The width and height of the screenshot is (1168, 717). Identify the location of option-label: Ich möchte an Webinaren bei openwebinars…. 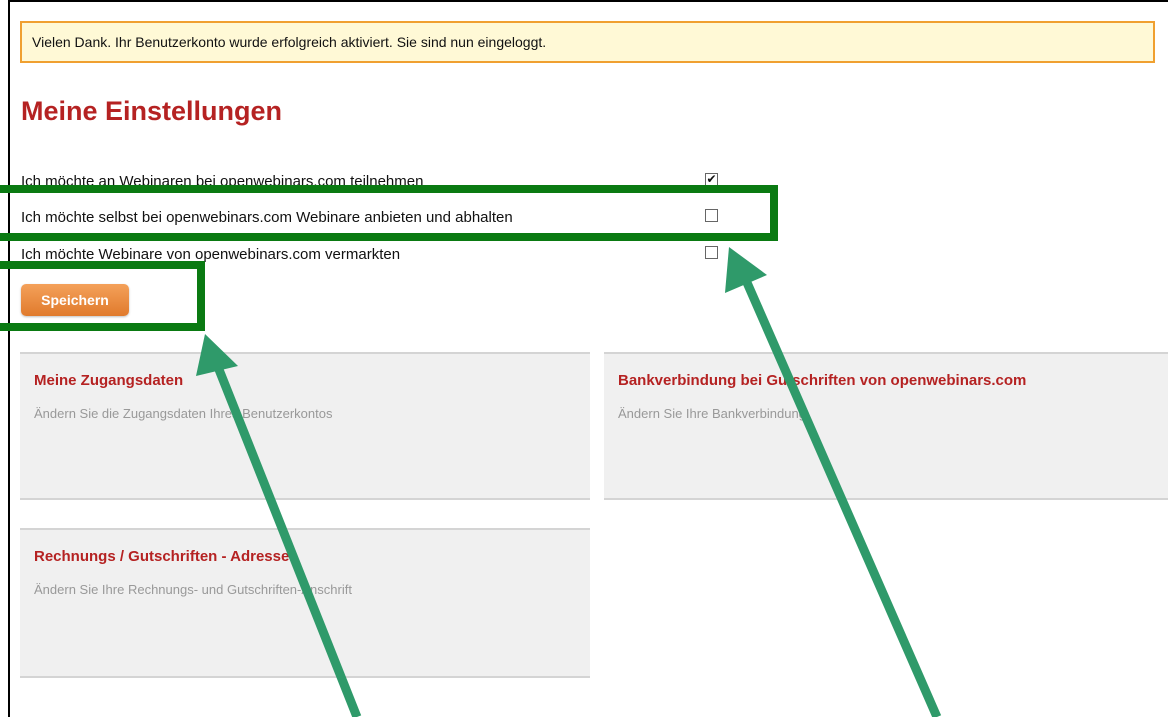
(222, 181).